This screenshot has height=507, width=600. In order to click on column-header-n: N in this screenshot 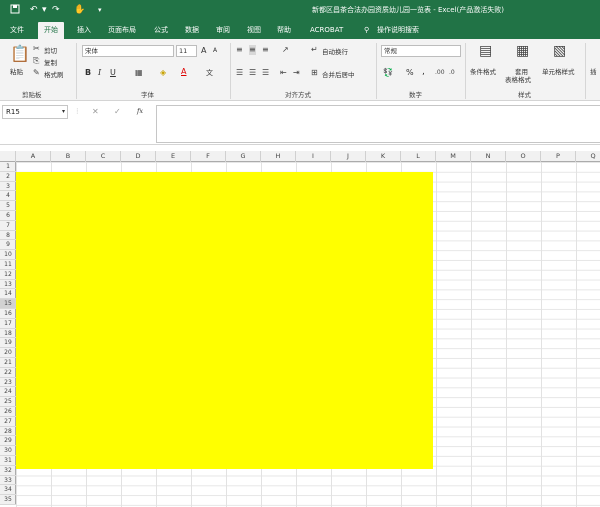, I will do `click(488, 156)`.